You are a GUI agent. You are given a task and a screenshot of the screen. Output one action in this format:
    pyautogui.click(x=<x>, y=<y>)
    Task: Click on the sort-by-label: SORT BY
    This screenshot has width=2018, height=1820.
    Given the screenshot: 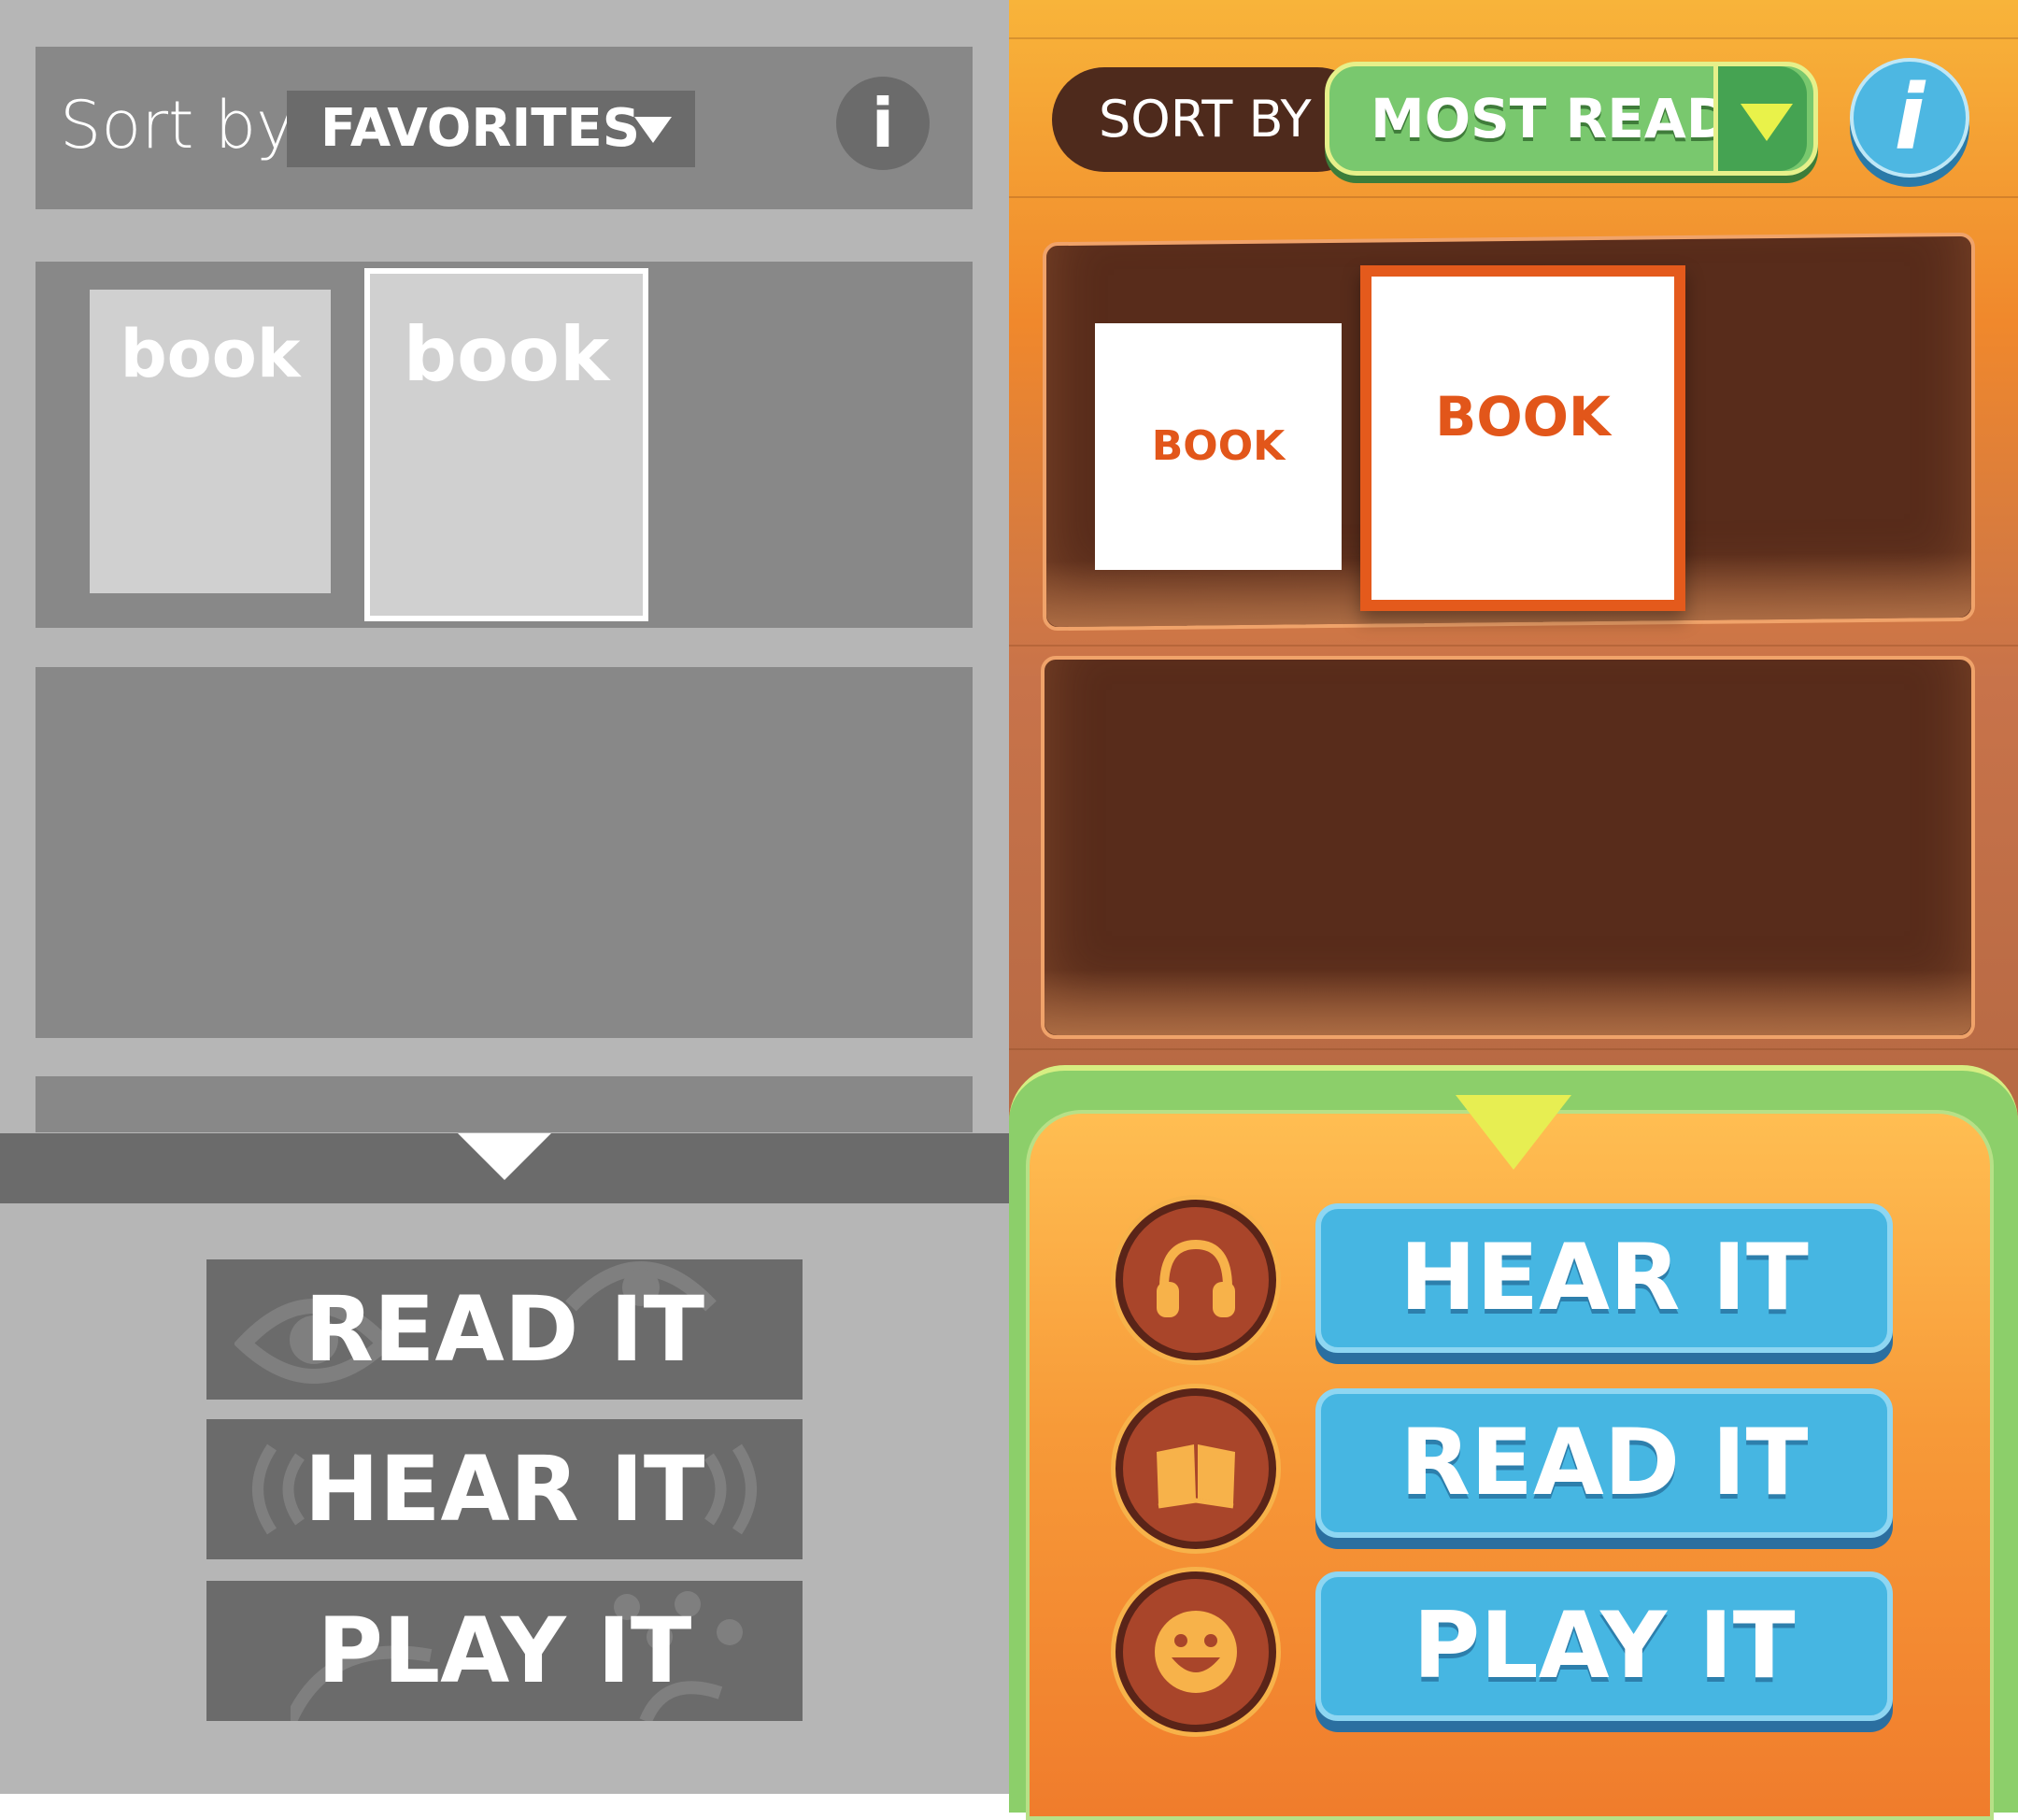 What is the action you would take?
    pyautogui.click(x=1205, y=119)
    